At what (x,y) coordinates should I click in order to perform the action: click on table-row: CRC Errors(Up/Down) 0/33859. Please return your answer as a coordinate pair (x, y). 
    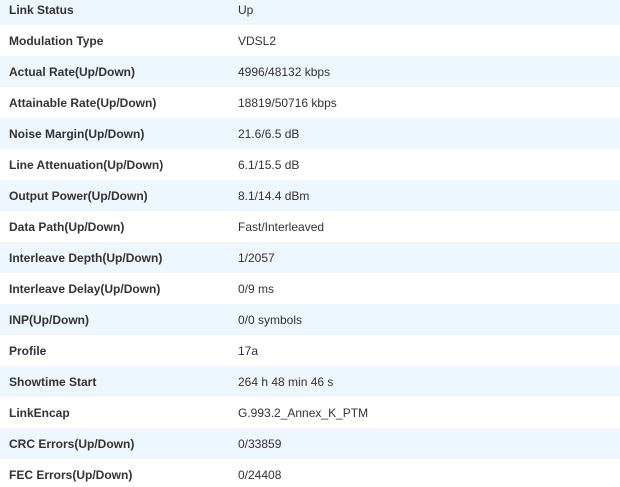
    Looking at the image, I should click on (310, 443).